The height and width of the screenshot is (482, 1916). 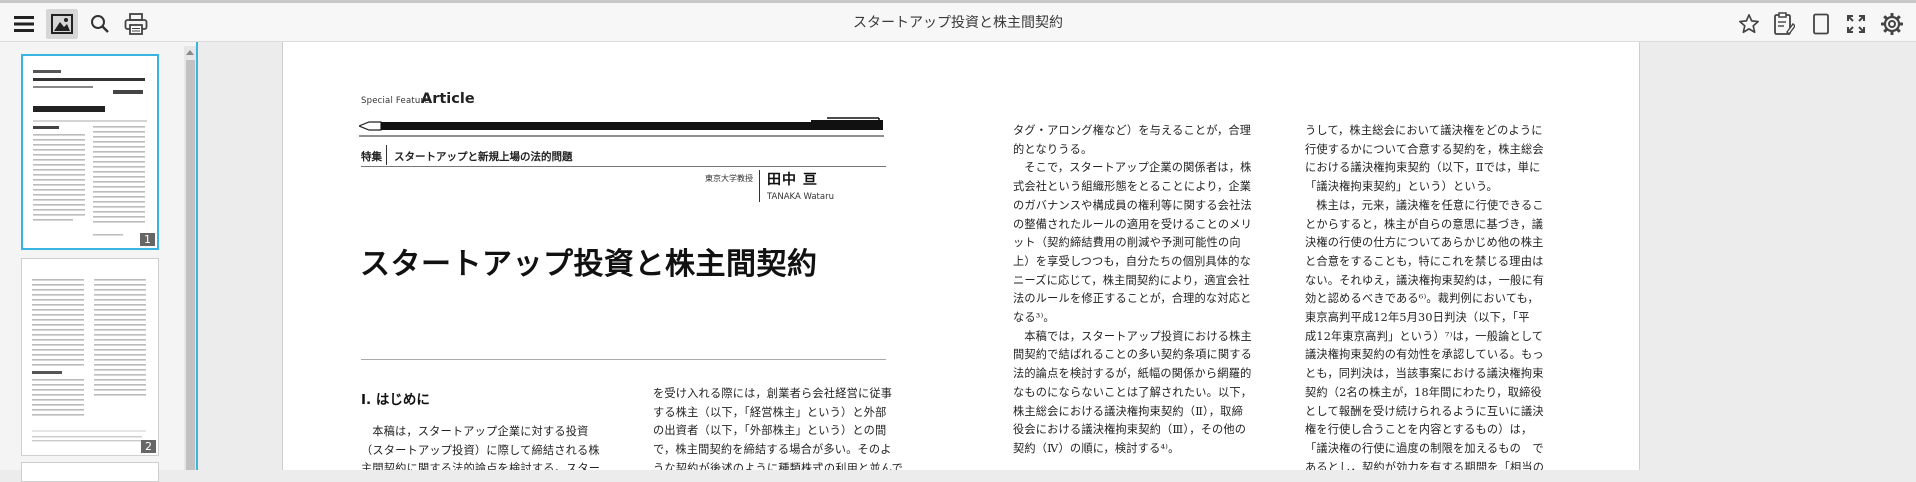 I want to click on feature-underline, so click(x=623, y=166).